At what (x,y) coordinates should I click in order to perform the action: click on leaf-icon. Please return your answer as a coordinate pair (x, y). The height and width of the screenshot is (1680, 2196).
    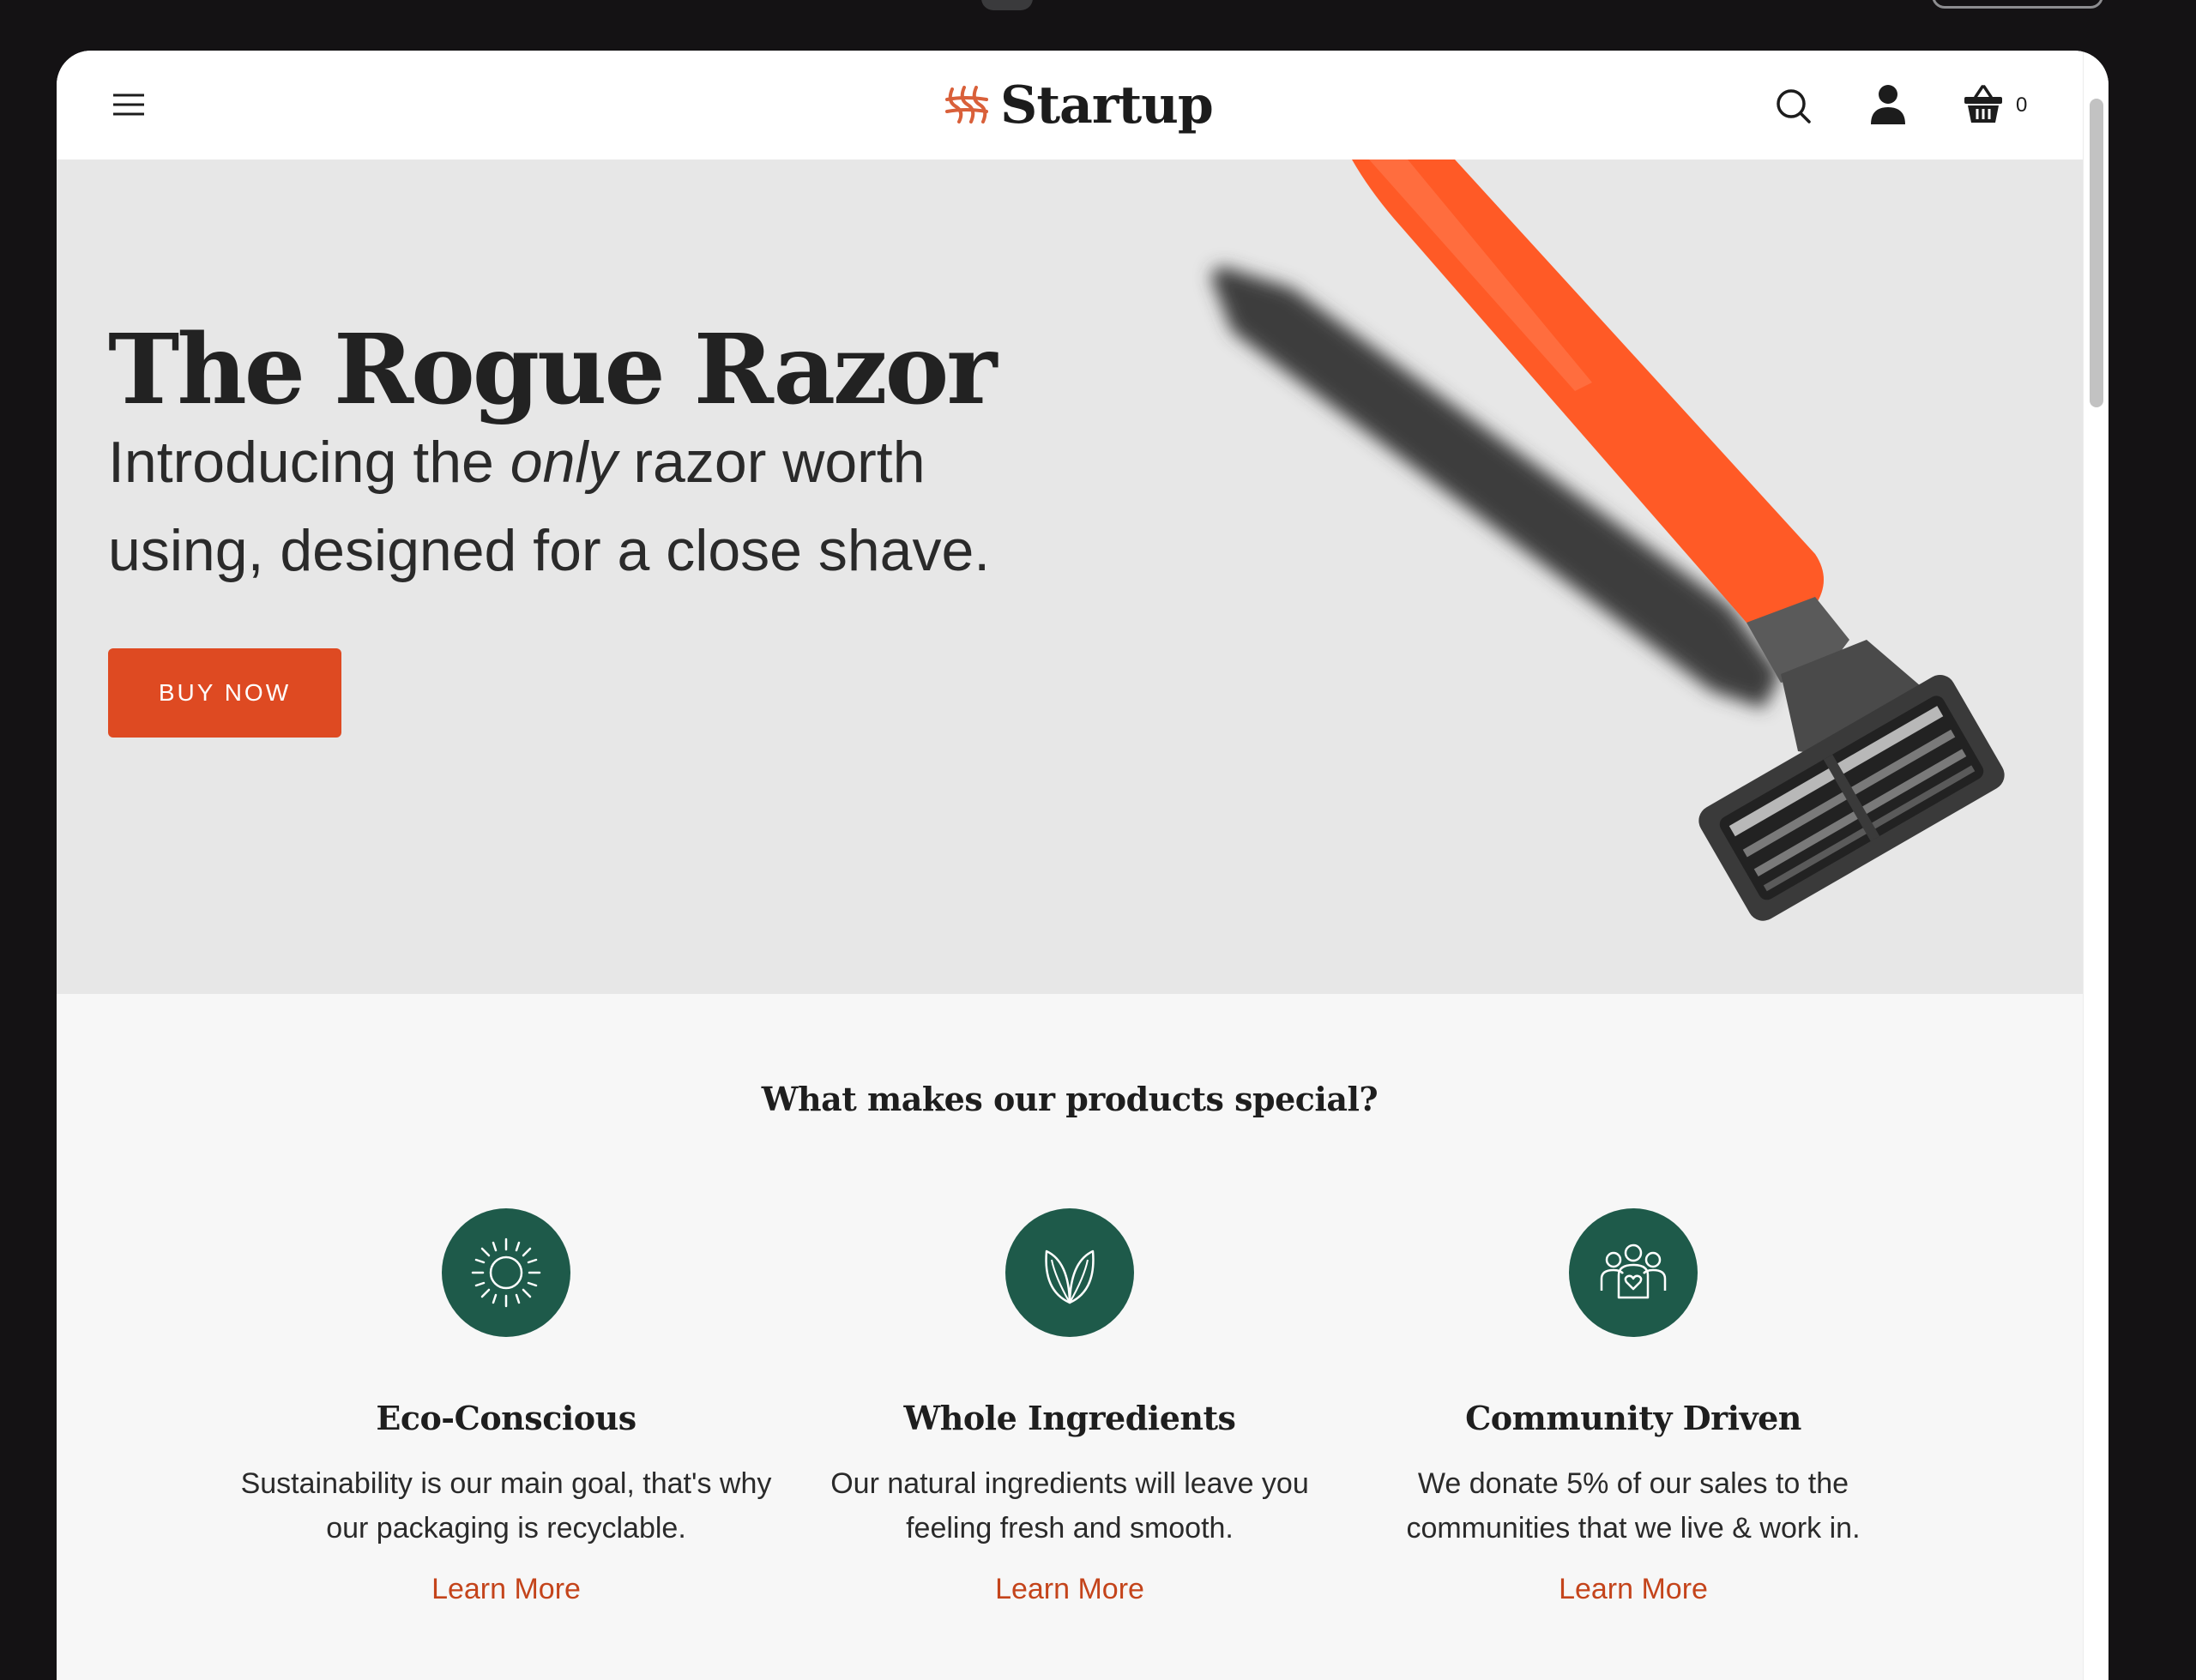
    Looking at the image, I should click on (1070, 1276).